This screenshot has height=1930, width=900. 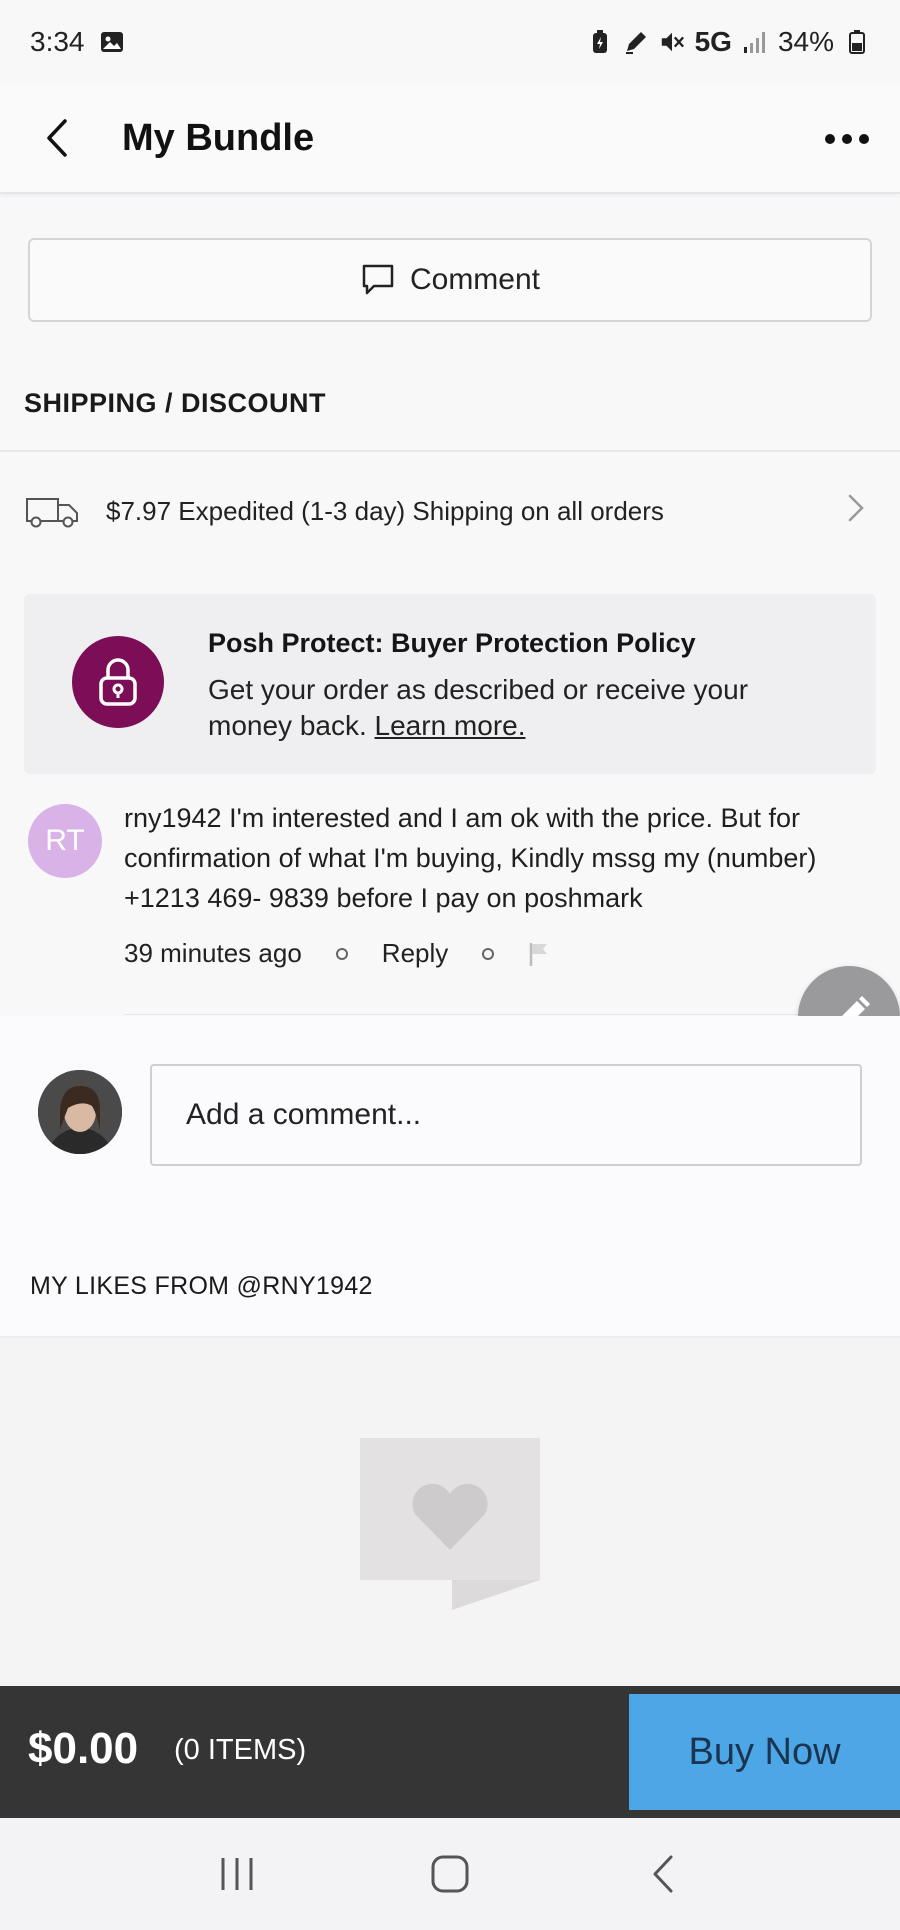 What do you see at coordinates (450, 42) in the screenshot?
I see `status-bar: 3:34 5G 34%` at bounding box center [450, 42].